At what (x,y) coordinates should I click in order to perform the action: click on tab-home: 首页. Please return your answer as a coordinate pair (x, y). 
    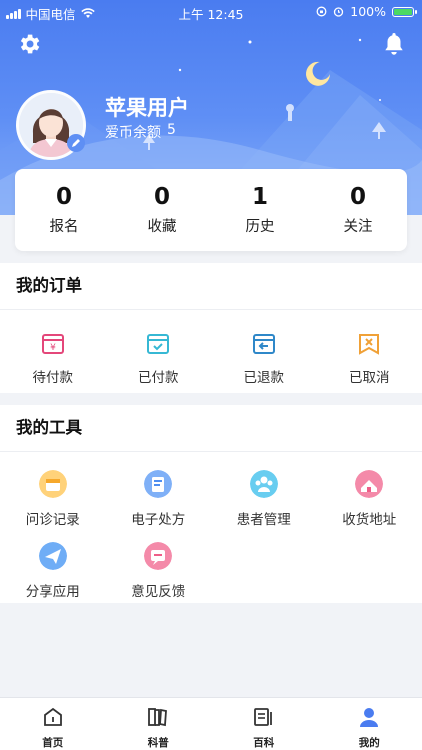
    Looking at the image, I should click on (53, 724).